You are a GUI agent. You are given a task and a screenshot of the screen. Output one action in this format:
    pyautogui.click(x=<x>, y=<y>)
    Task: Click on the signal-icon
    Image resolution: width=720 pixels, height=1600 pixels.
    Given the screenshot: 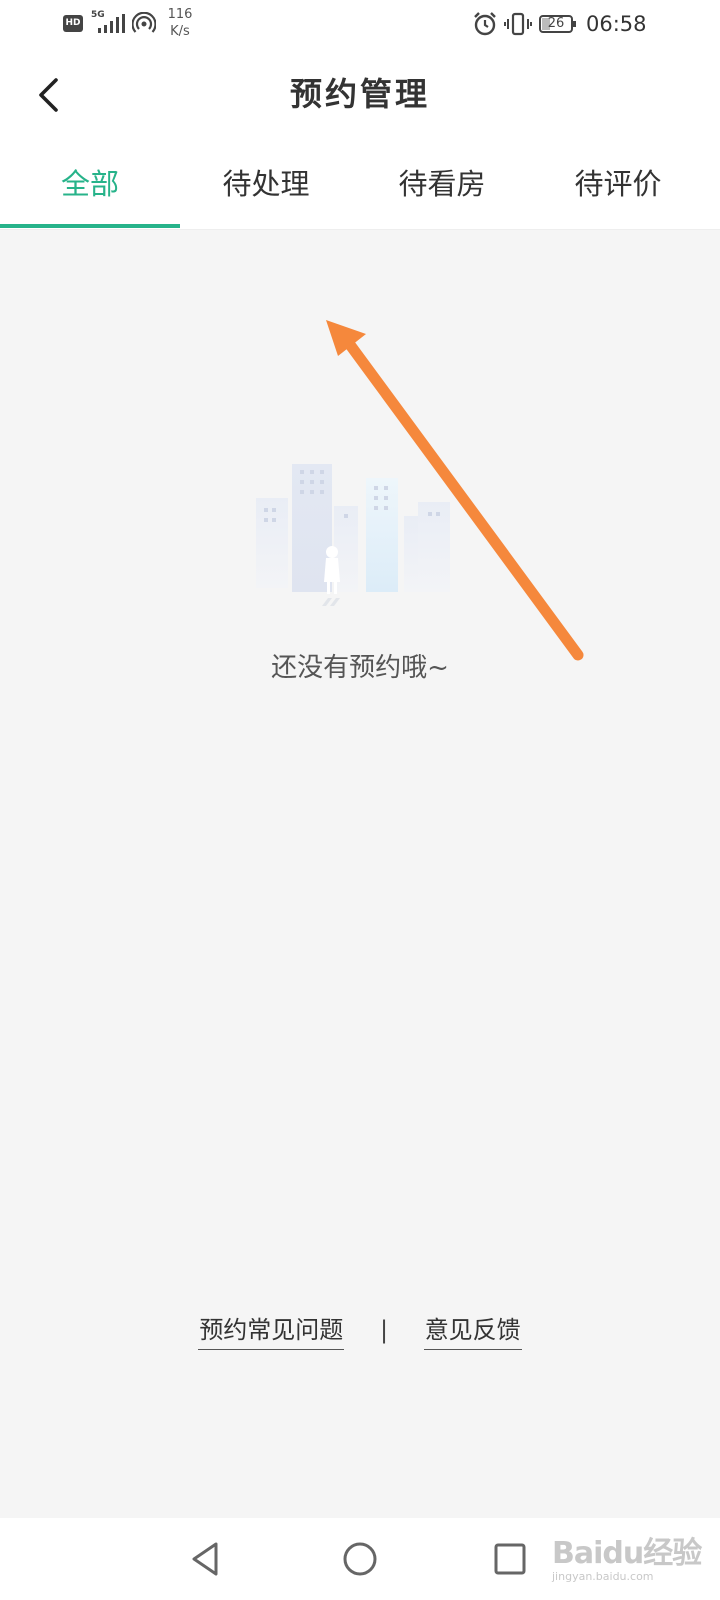 What is the action you would take?
    pyautogui.click(x=111, y=23)
    